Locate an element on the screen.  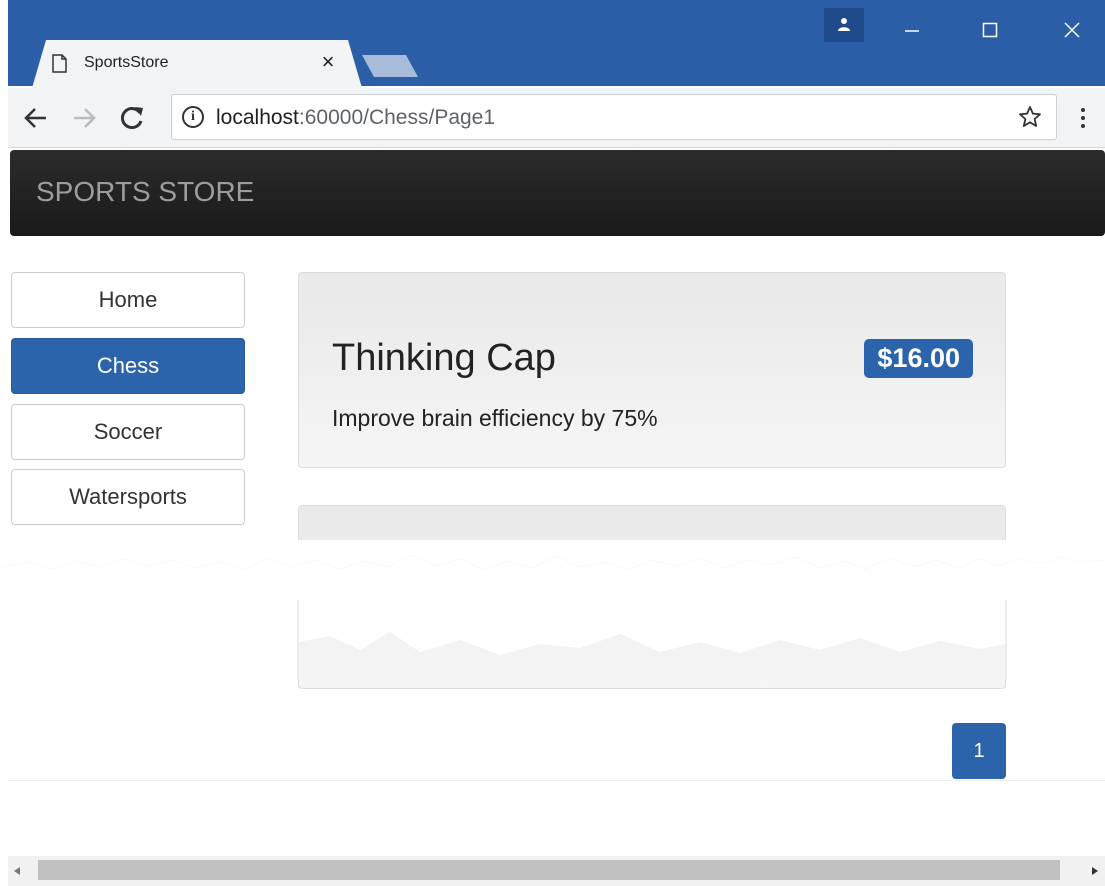
back-arrow-icon is located at coordinates (36, 118).